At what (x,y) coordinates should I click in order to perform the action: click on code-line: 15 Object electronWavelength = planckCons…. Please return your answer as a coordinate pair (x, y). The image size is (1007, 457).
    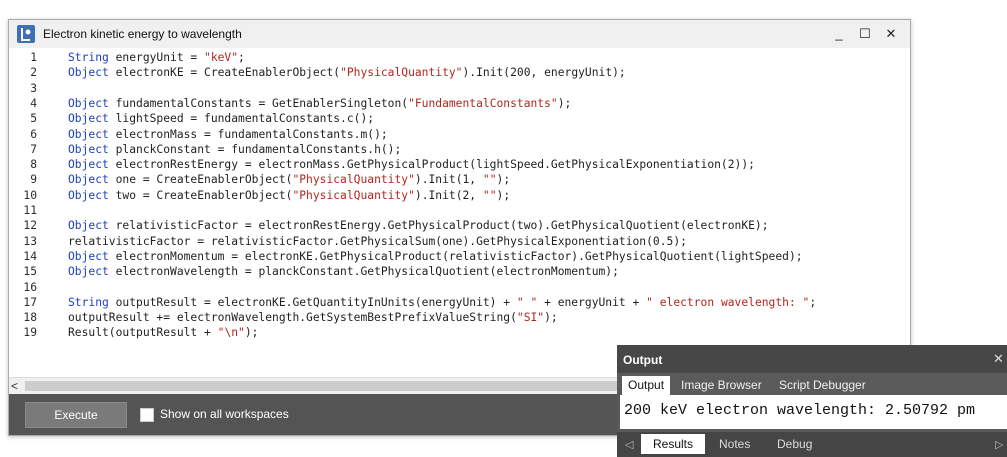
    Looking at the image, I should click on (459, 271).